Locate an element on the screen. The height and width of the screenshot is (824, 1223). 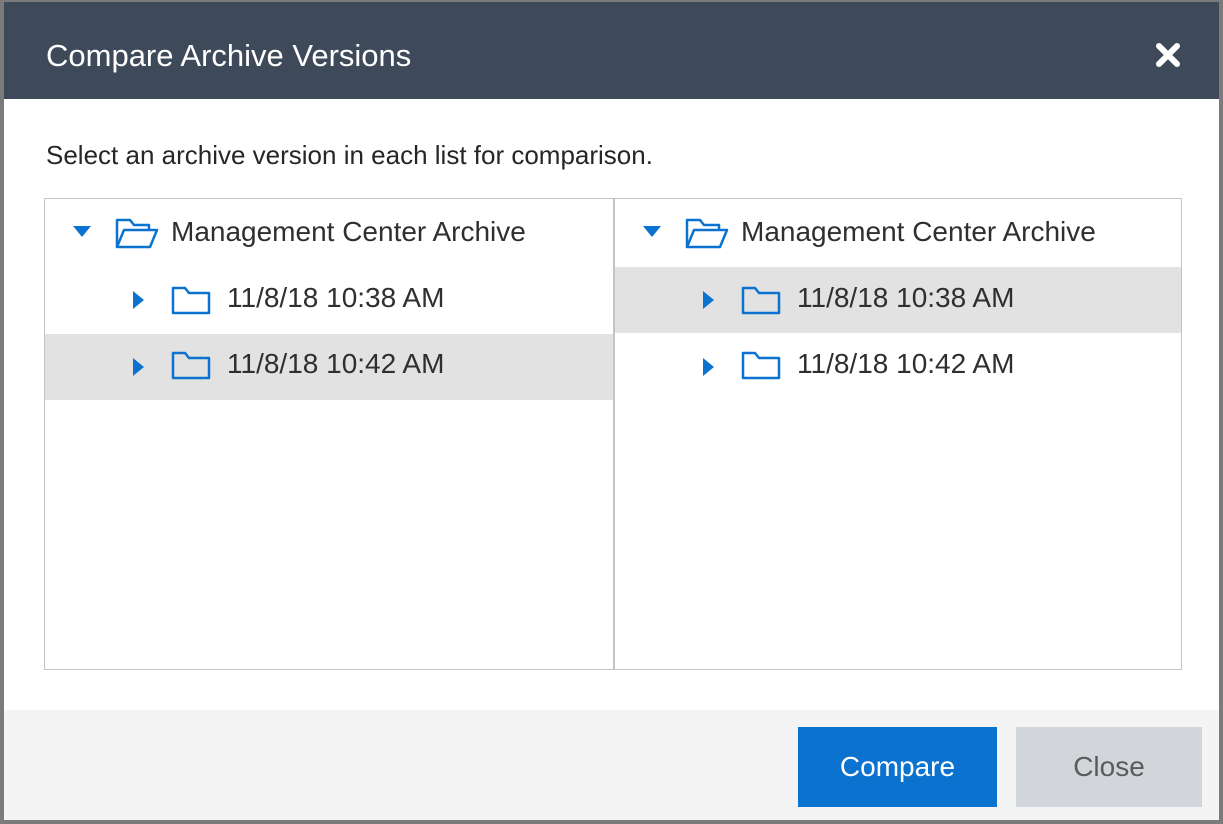
close-button: Close is located at coordinates (1109, 767).